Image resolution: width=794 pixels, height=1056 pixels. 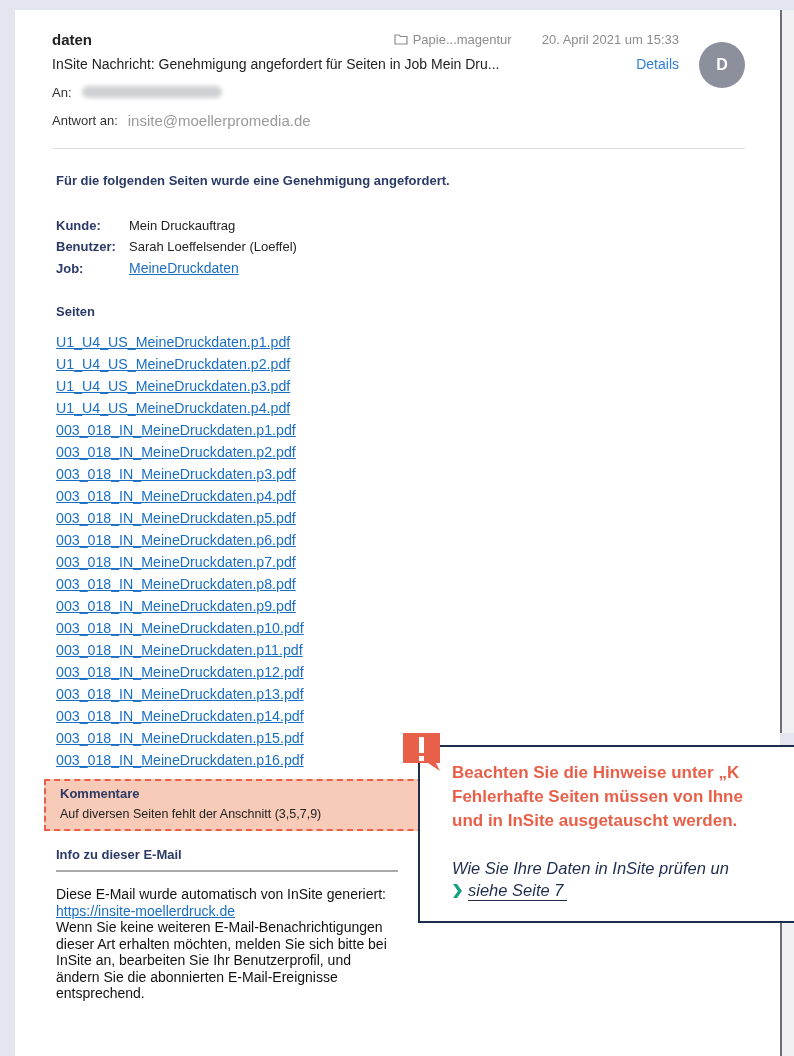 What do you see at coordinates (176, 518) in the screenshot?
I see `page-file-link: 003_018_IN_MeineDruckdaten.p5.pdf` at bounding box center [176, 518].